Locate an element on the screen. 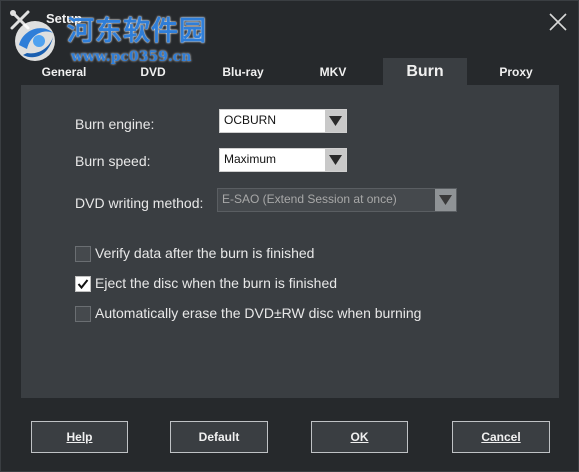  burn-engine-value: OCBURN is located at coordinates (250, 120).